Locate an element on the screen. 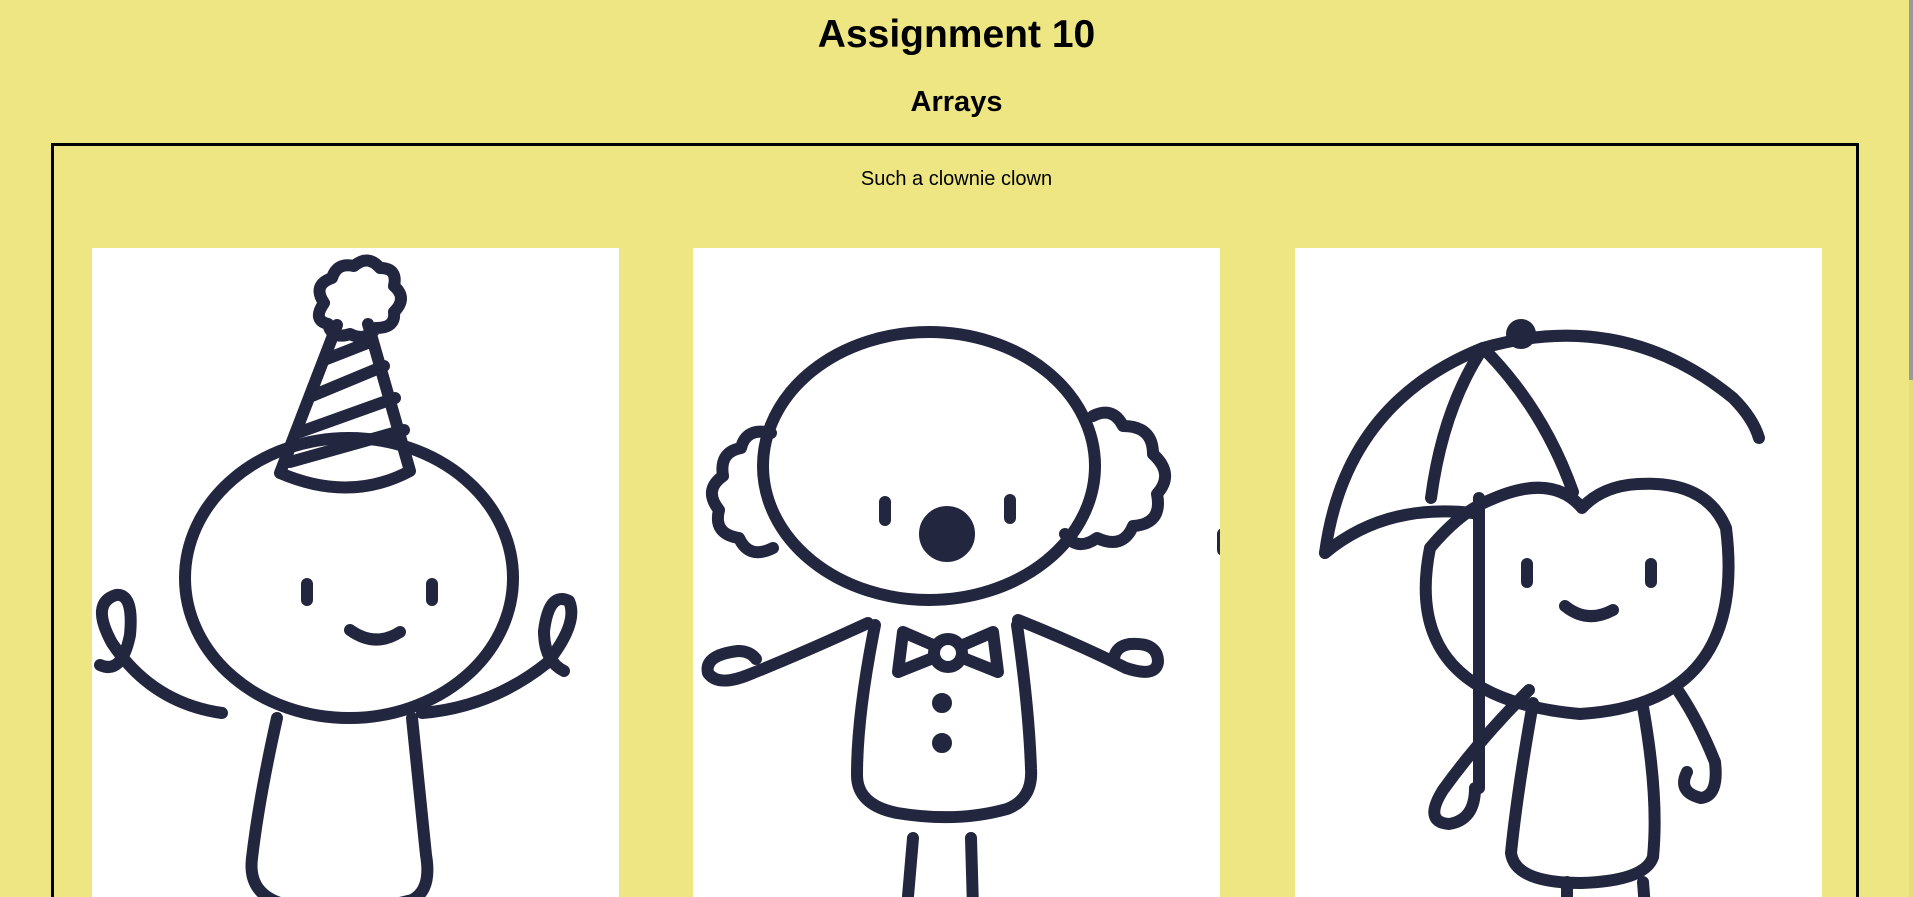 This screenshot has height=897, width=1913. gallery-caption: Such a clownie clown is located at coordinates (956, 179).